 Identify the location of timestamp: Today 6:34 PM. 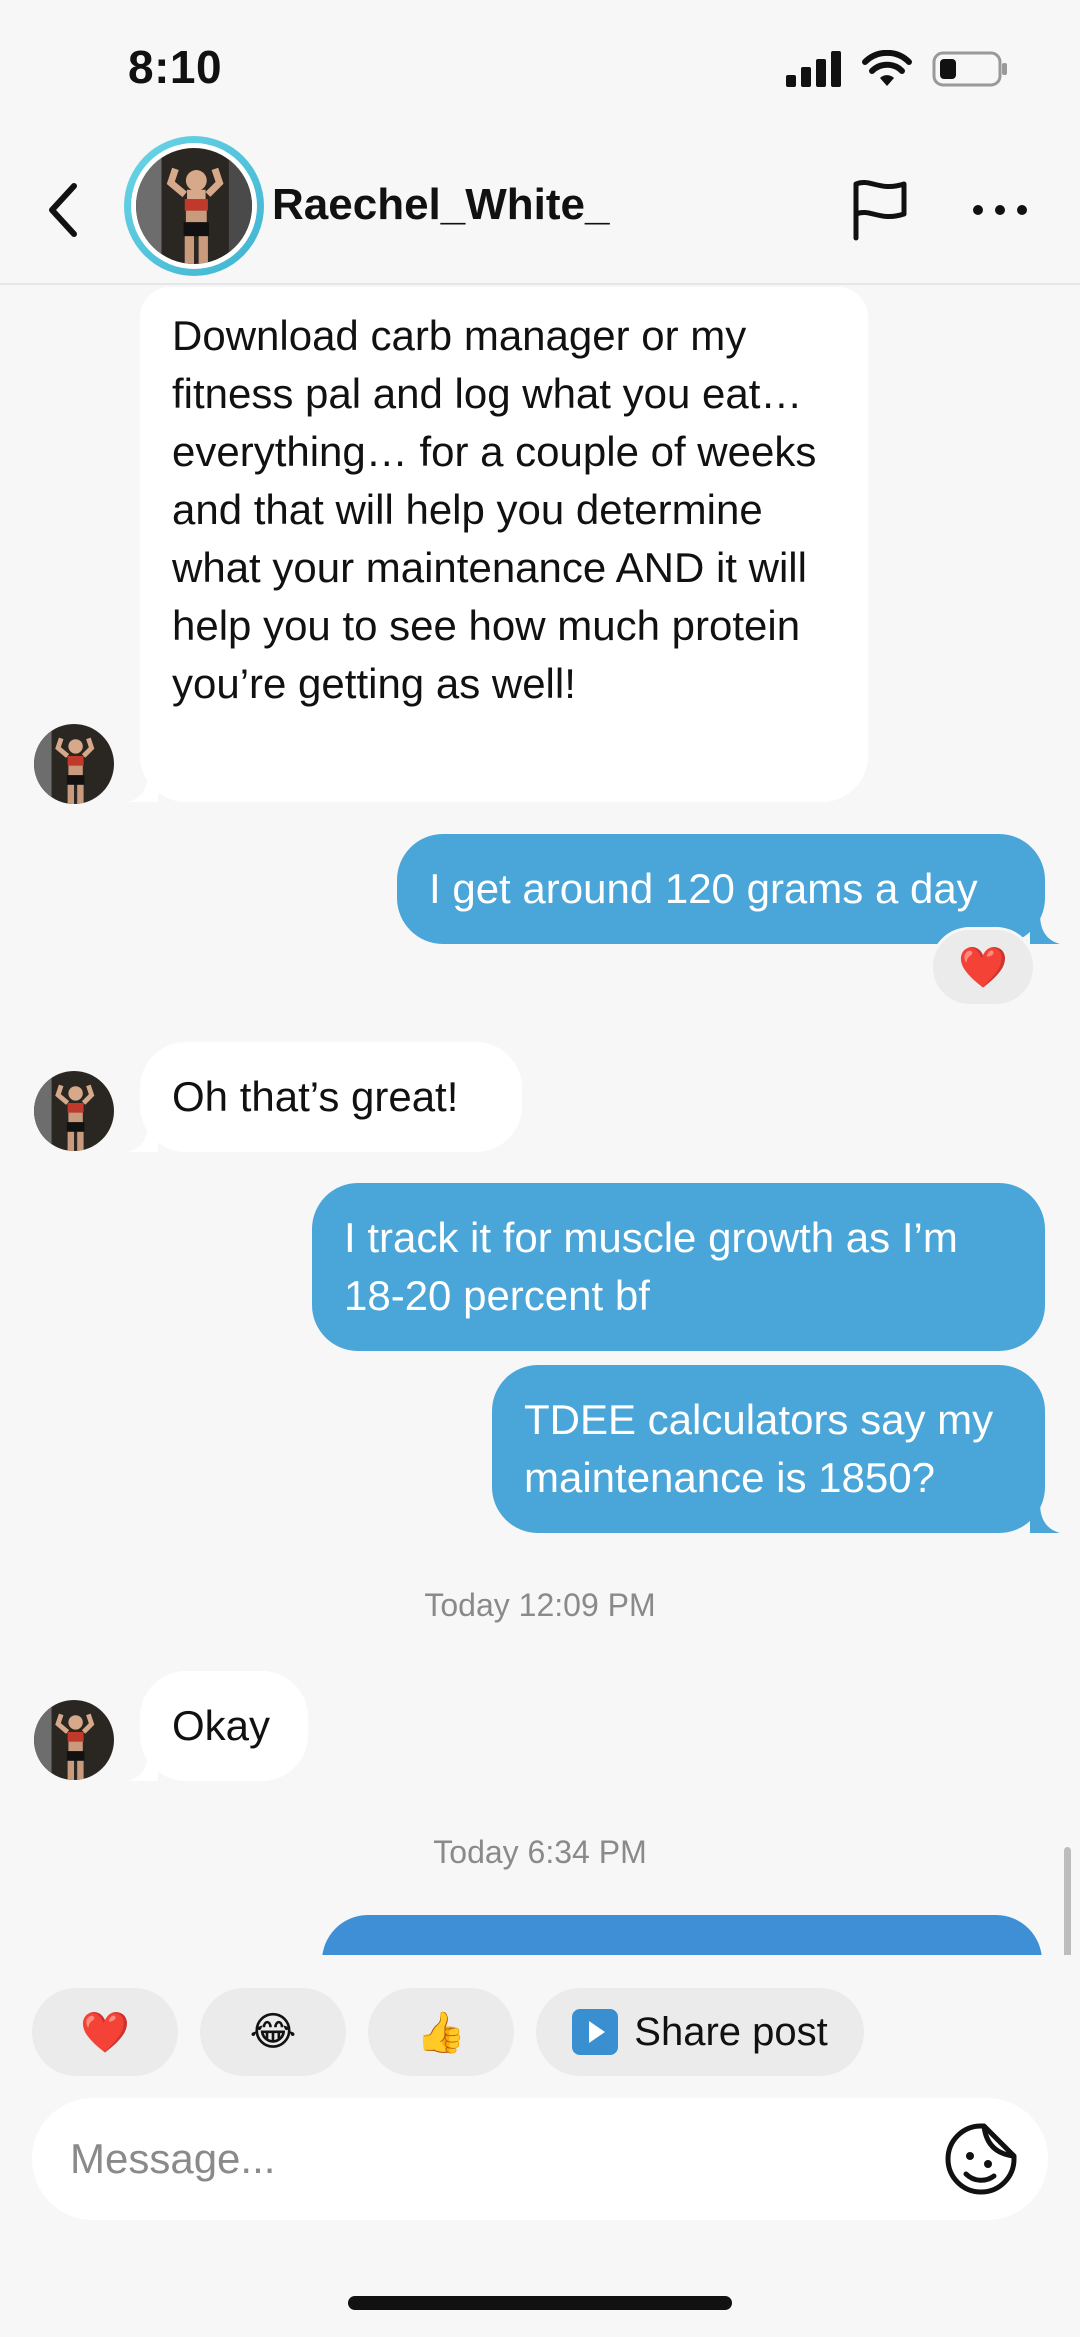
(540, 1852).